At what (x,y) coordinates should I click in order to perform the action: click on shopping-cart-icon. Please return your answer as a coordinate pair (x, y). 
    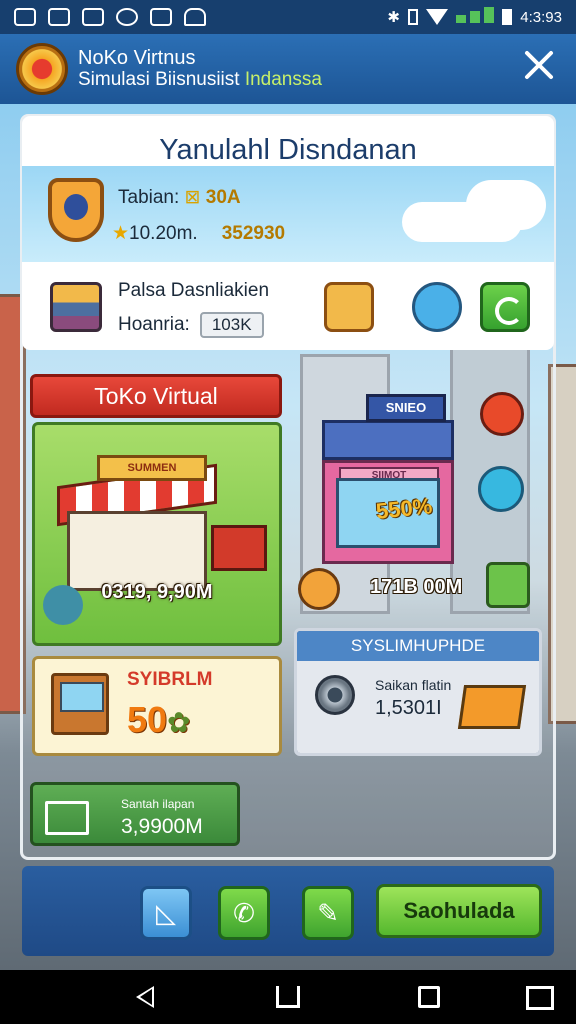
    Looking at the image, I should click on (492, 707).